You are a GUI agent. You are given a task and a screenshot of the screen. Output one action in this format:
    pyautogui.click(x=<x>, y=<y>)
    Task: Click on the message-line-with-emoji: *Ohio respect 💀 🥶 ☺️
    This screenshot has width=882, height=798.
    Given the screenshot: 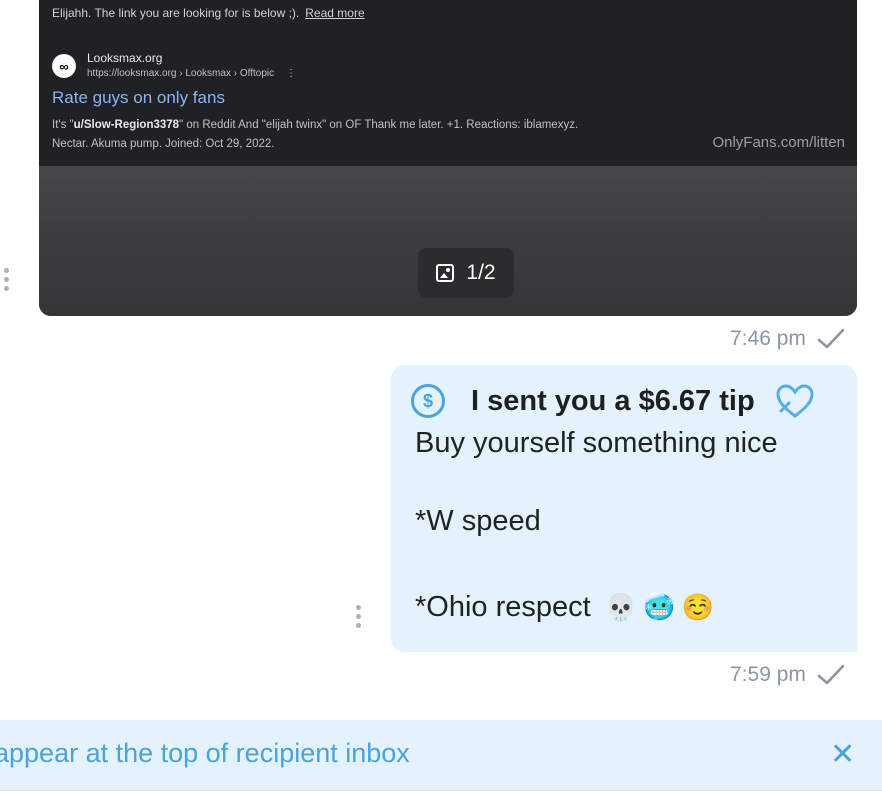 What is the action you would take?
    pyautogui.click(x=564, y=607)
    